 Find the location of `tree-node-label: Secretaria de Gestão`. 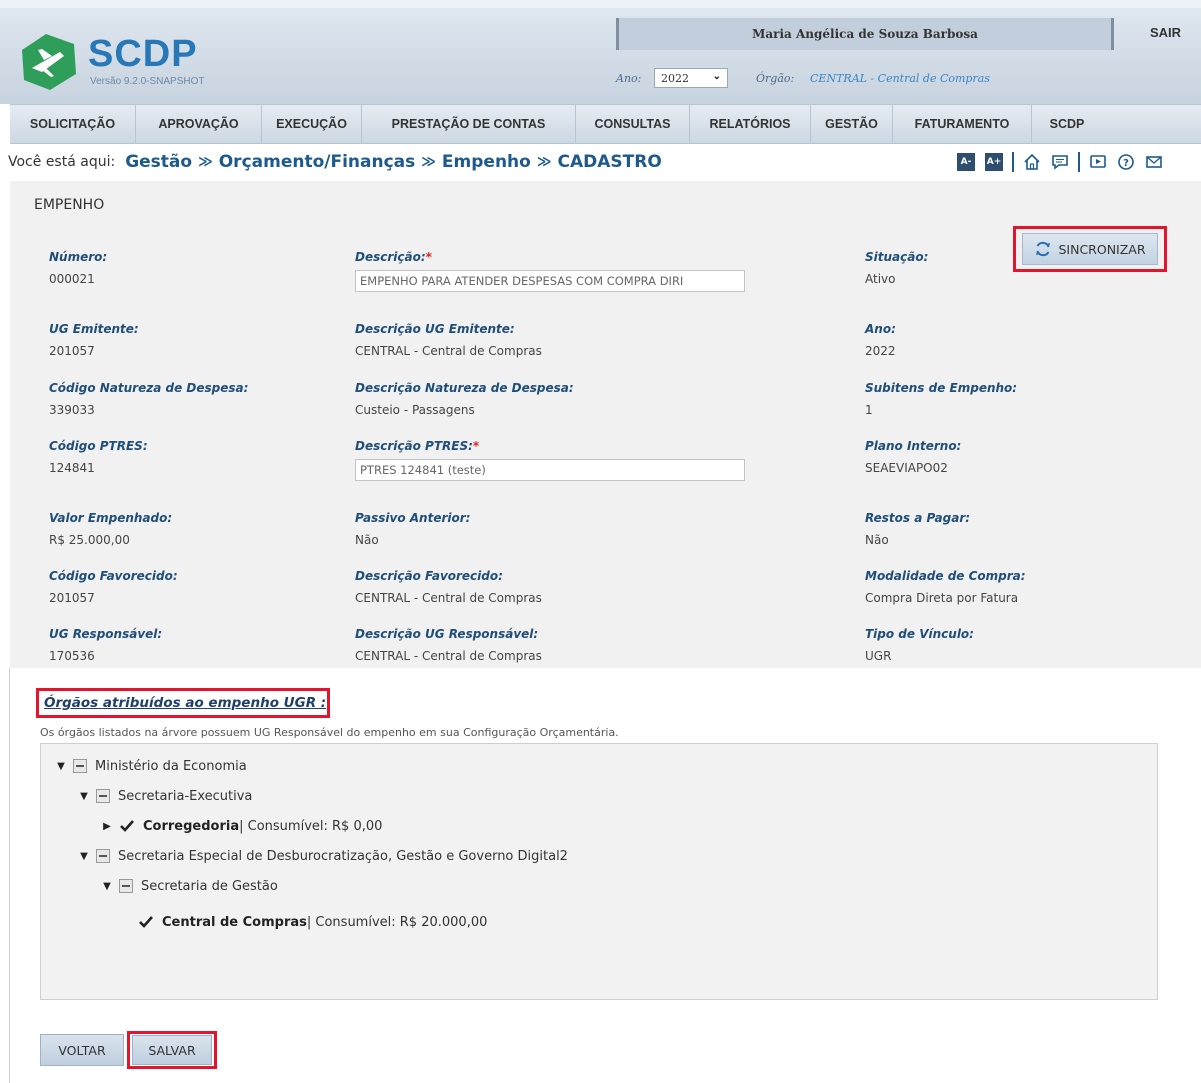

tree-node-label: Secretaria de Gestão is located at coordinates (209, 886).